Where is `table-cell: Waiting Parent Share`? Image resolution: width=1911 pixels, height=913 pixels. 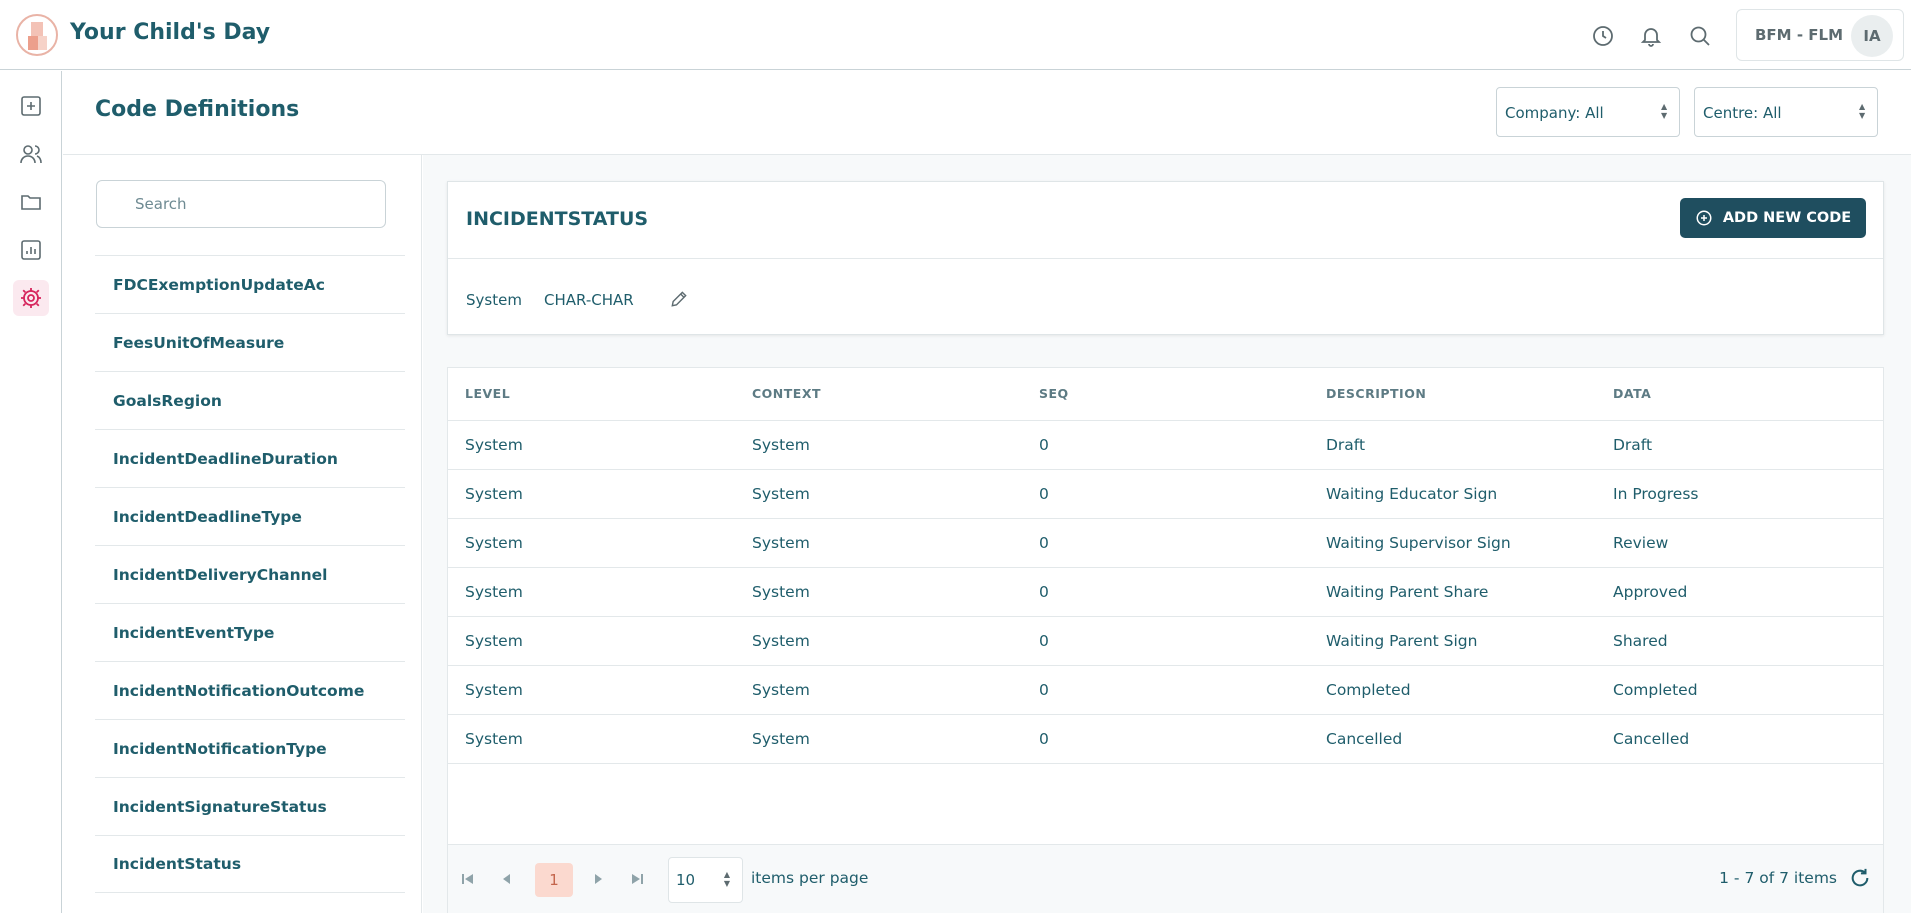 table-cell: Waiting Parent Share is located at coordinates (1452, 592).